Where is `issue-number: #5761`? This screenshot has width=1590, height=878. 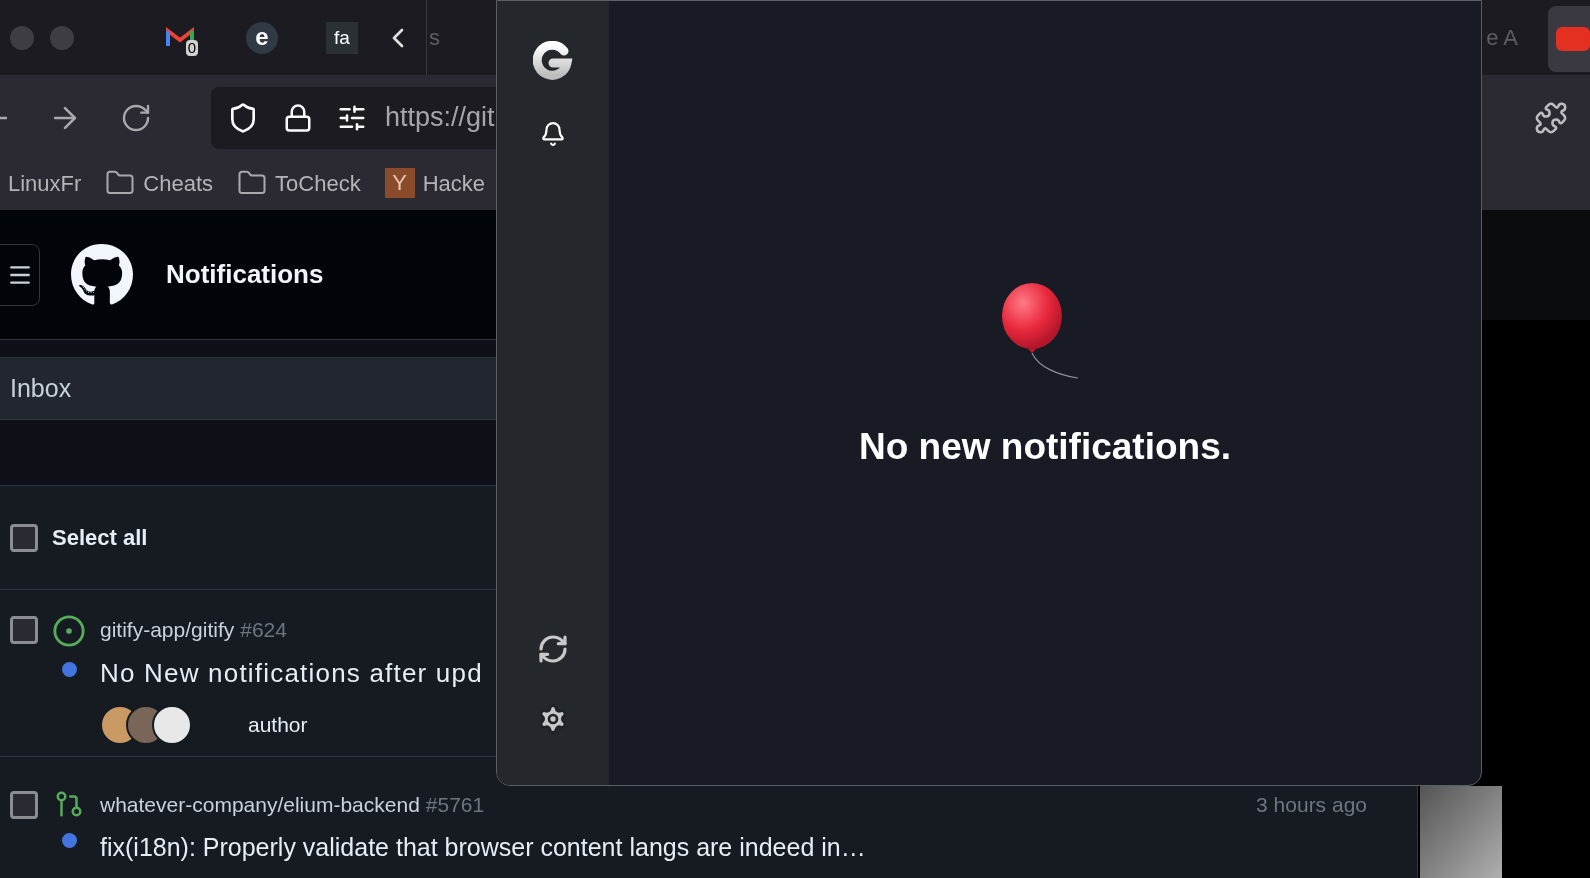
issue-number: #5761 is located at coordinates (455, 805).